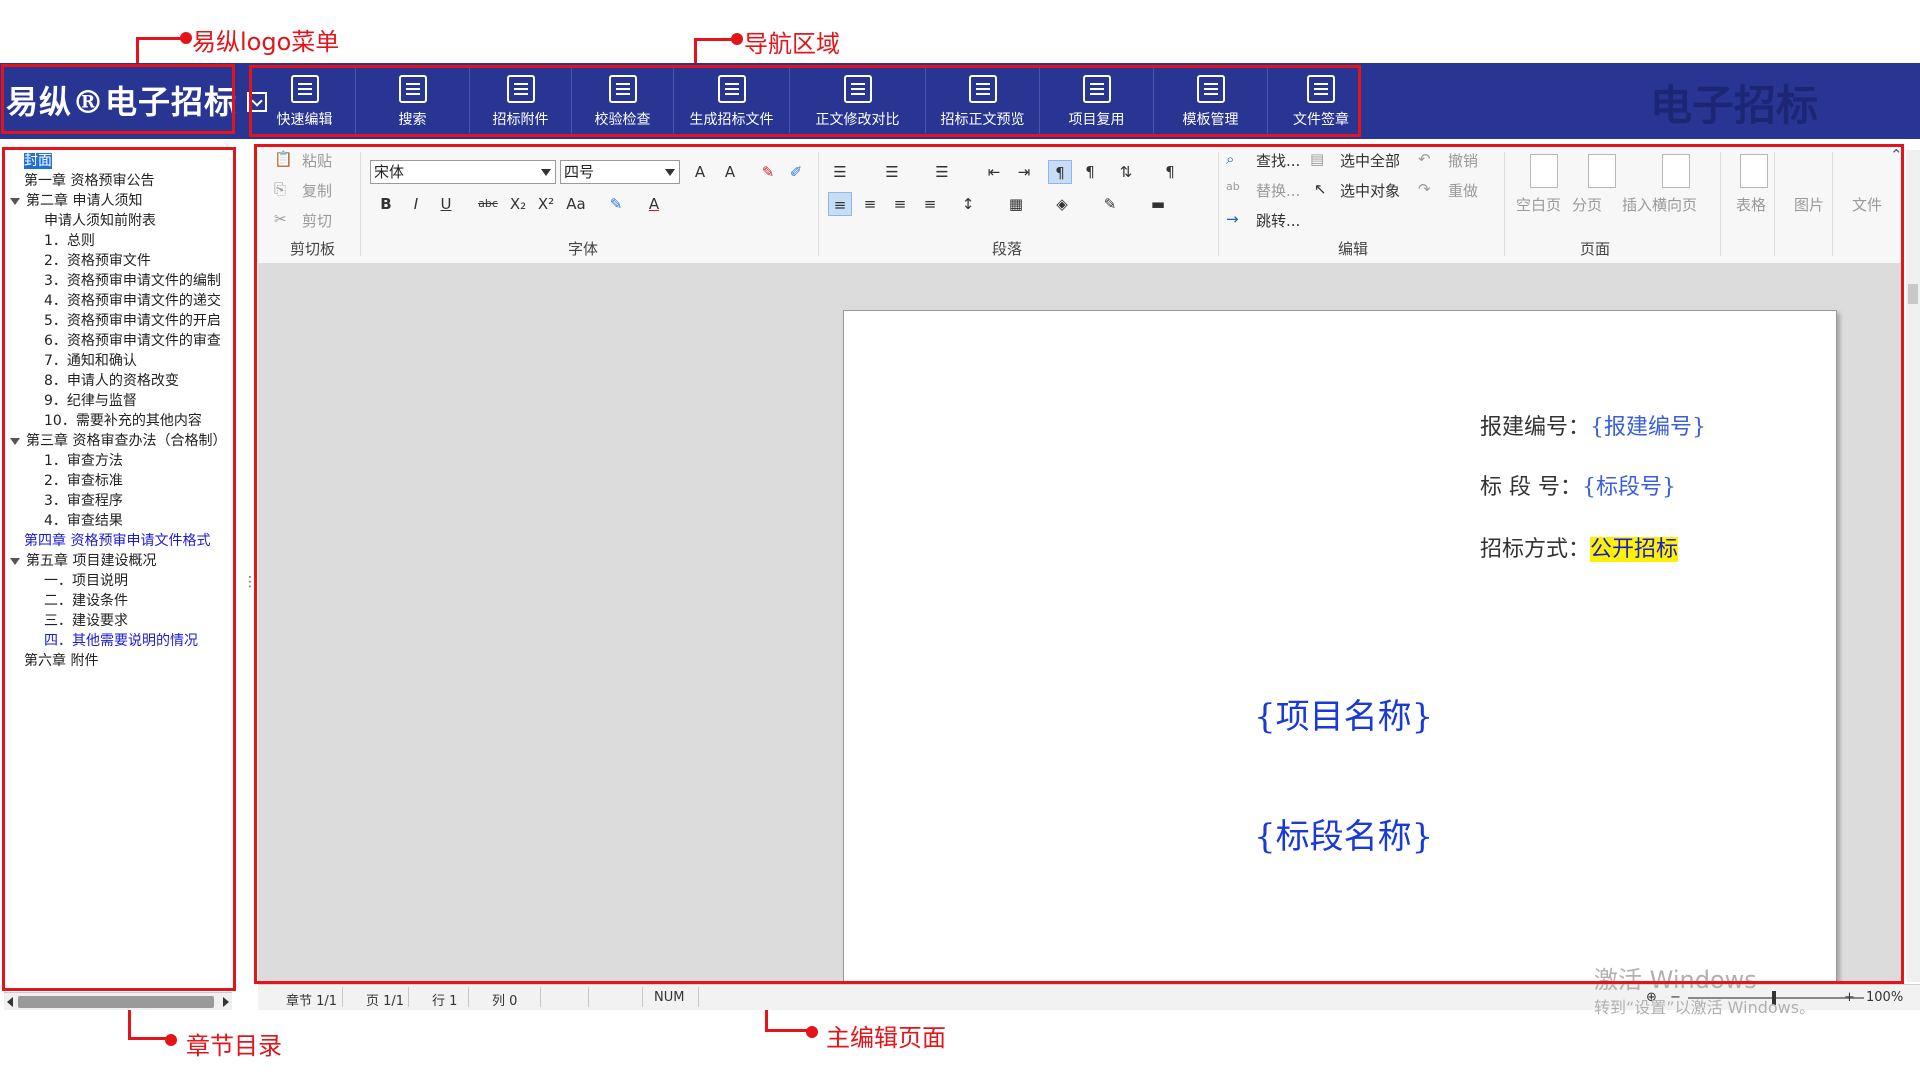 The height and width of the screenshot is (1074, 1920). I want to click on nav-reuse: 项目复用, so click(1097, 102).